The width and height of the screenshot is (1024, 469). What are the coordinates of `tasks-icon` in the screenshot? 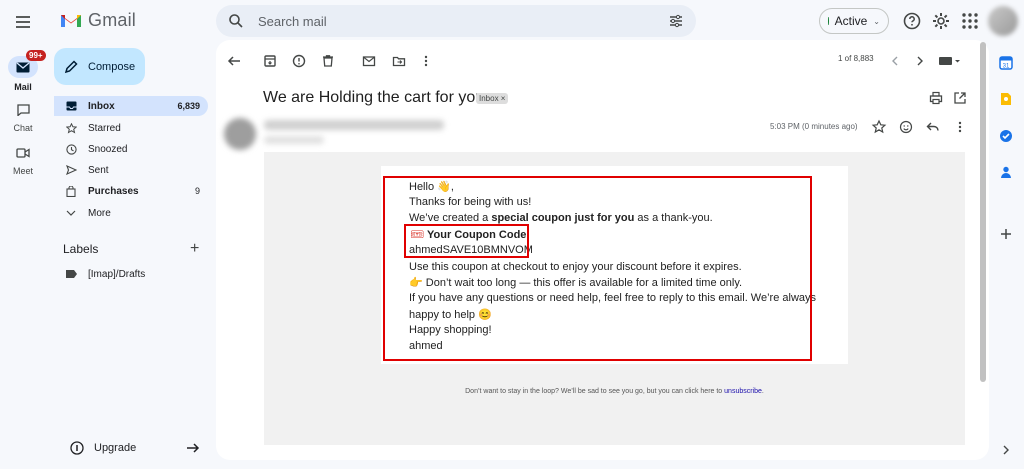 It's located at (1006, 136).